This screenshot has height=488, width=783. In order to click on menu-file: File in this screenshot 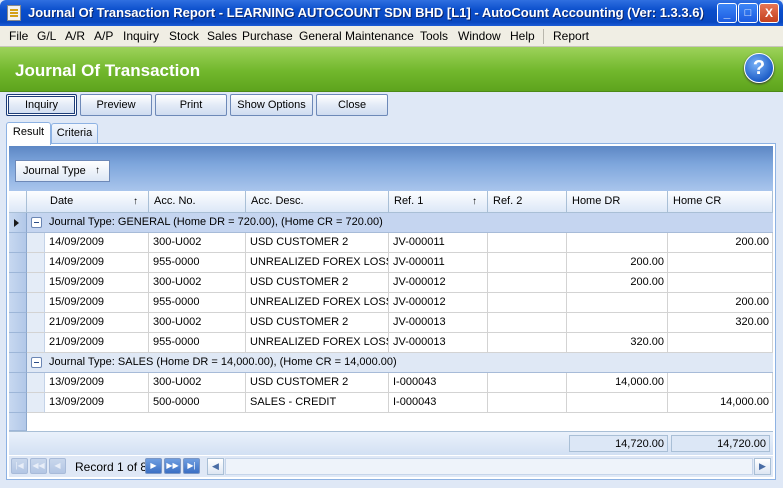, I will do `click(18, 36)`.